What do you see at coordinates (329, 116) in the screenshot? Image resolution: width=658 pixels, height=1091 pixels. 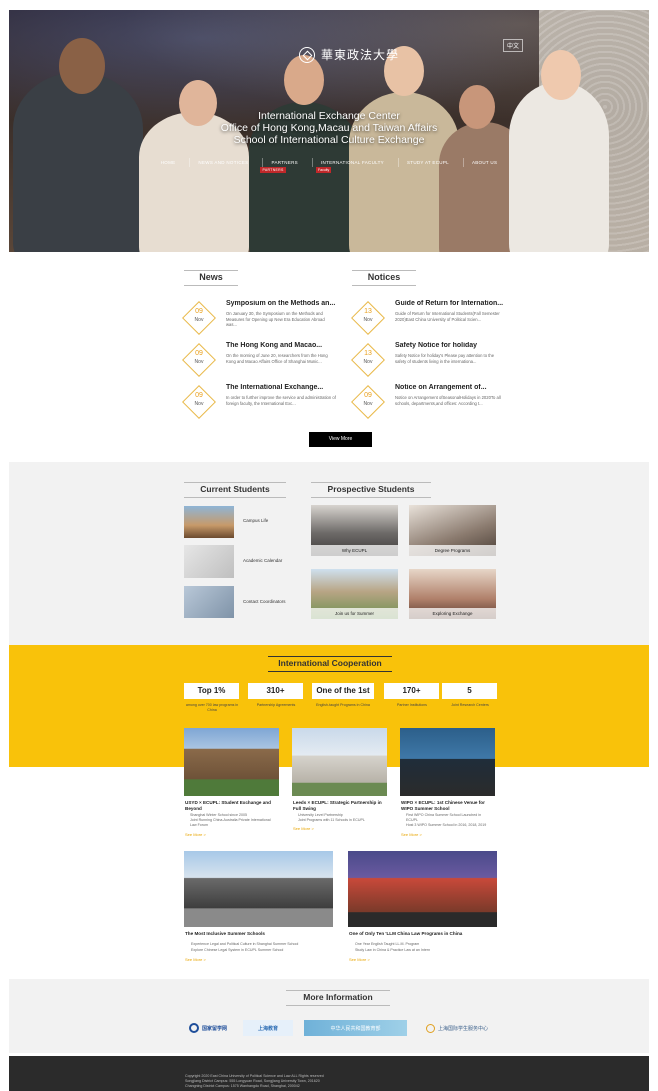 I see `title-line-1: International Exchange Center` at bounding box center [329, 116].